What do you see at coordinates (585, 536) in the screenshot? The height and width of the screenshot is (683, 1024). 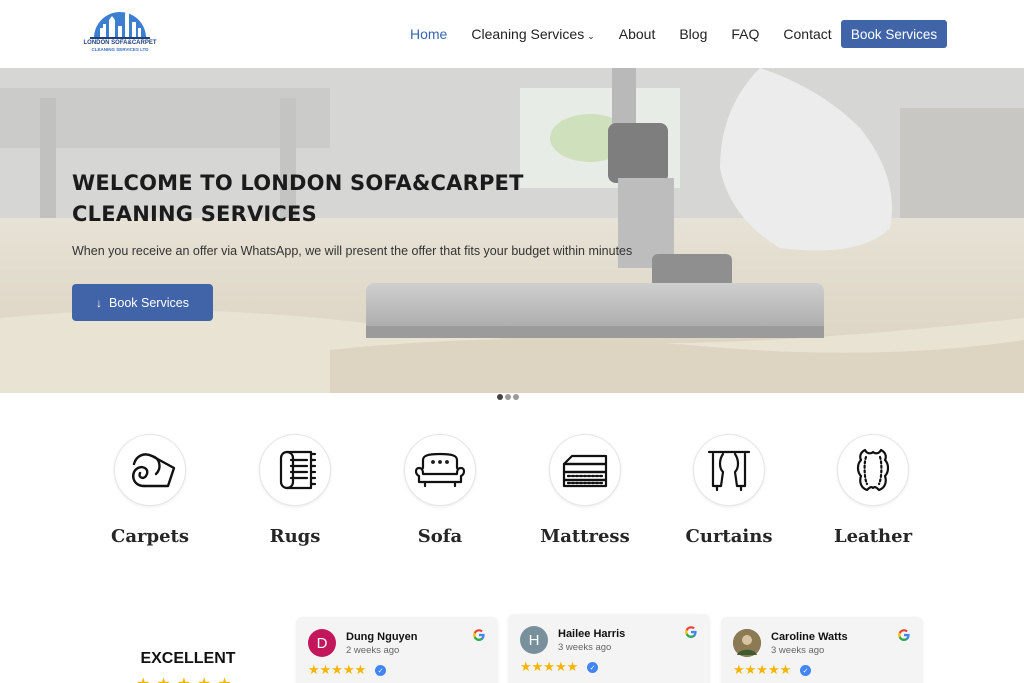 I see `service-label-mattress: Mattress` at bounding box center [585, 536].